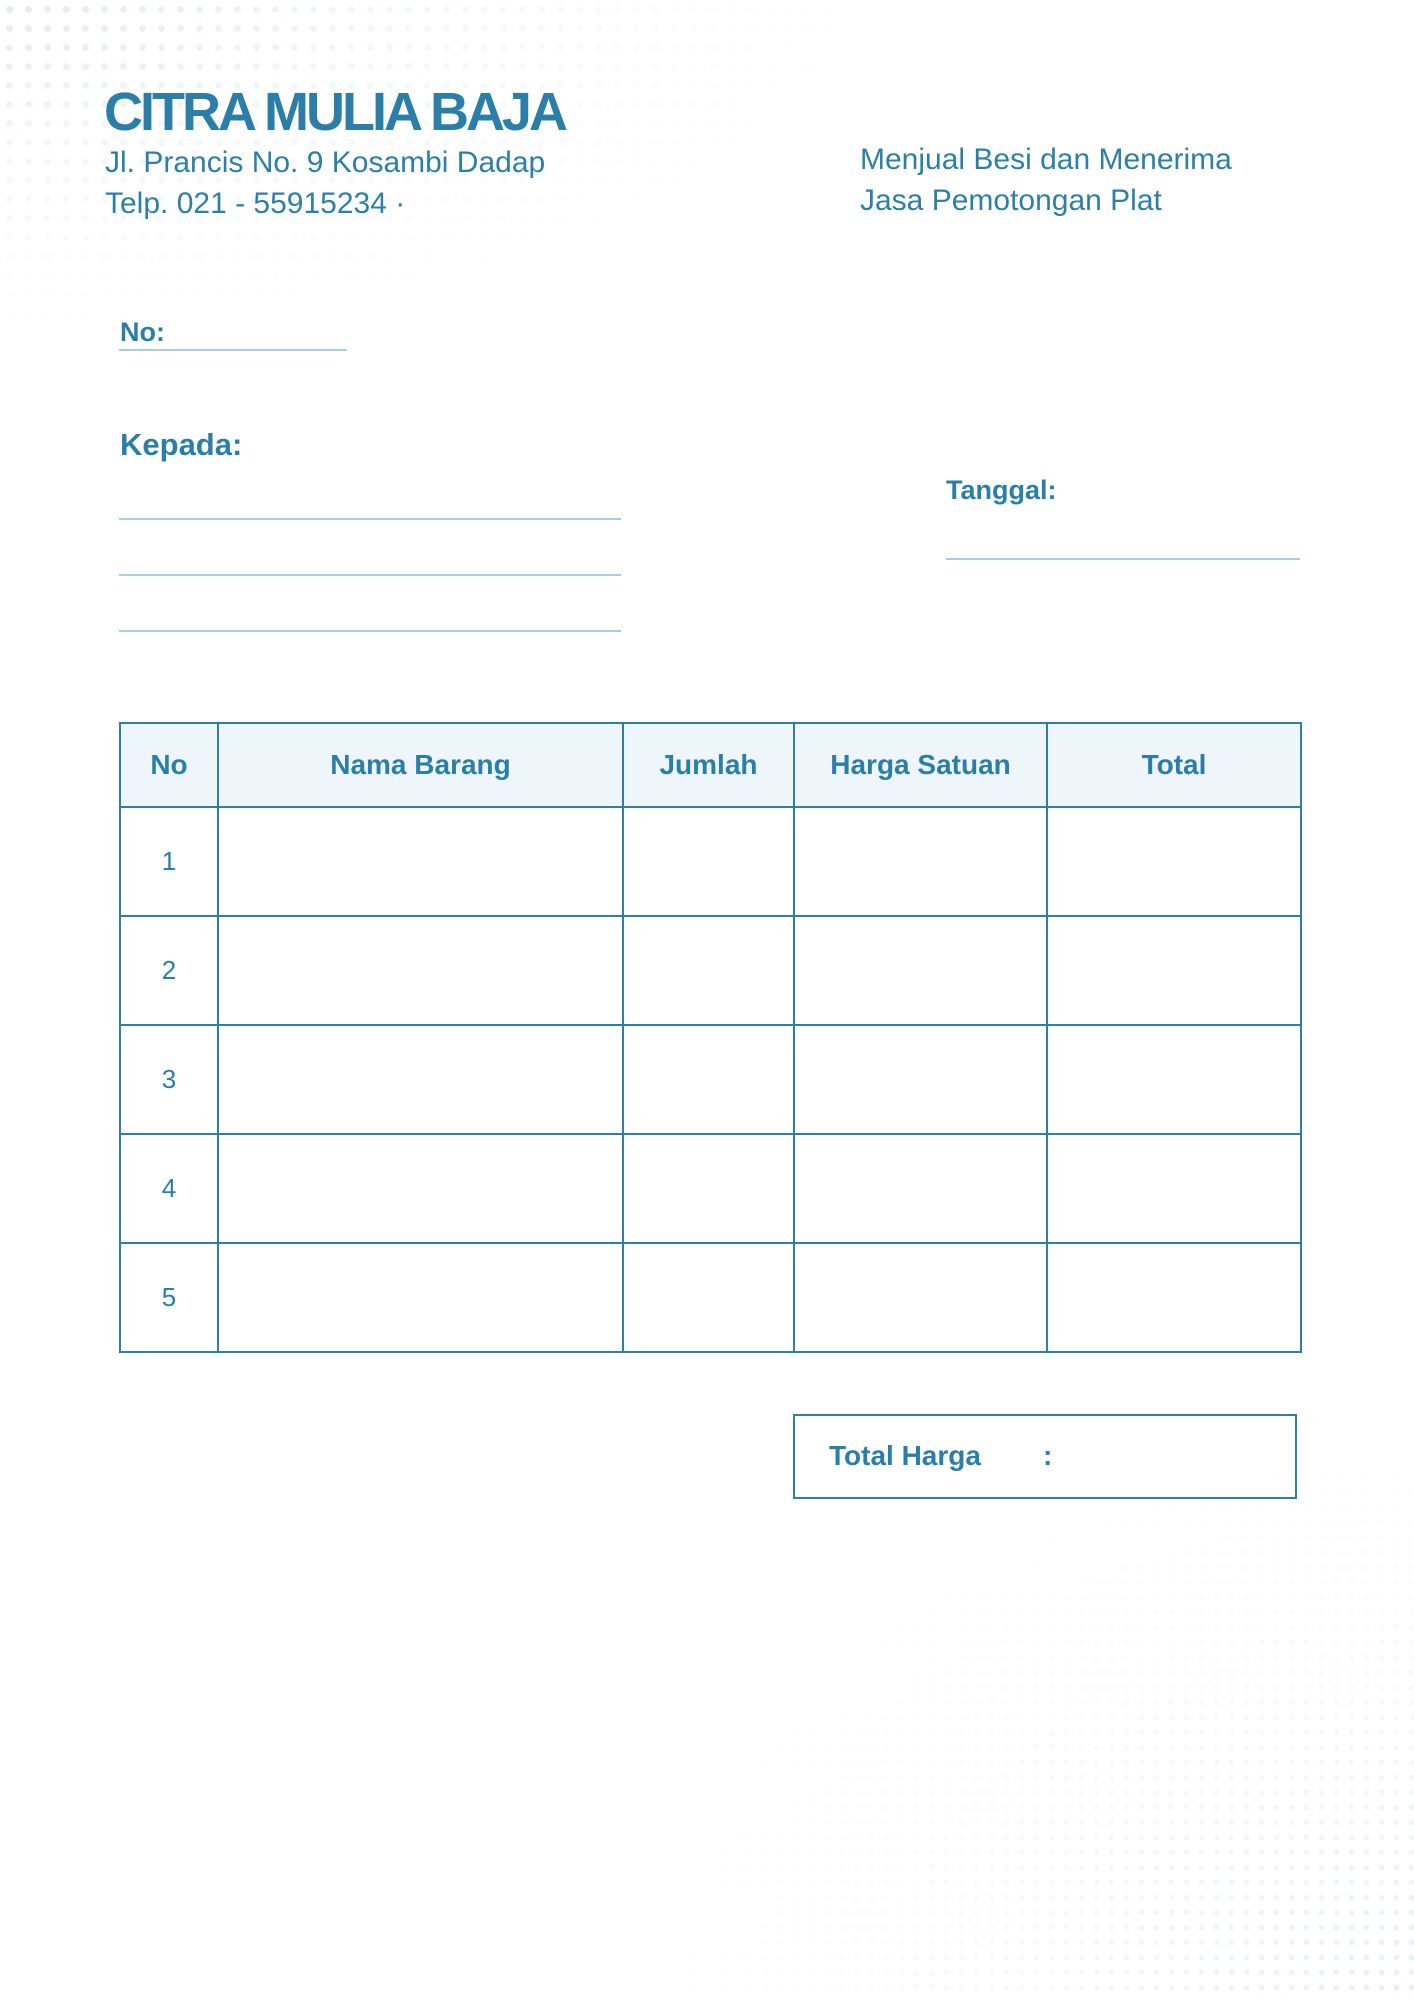 The width and height of the screenshot is (1414, 2000). What do you see at coordinates (169, 1297) in the screenshot?
I see `row-number: 5` at bounding box center [169, 1297].